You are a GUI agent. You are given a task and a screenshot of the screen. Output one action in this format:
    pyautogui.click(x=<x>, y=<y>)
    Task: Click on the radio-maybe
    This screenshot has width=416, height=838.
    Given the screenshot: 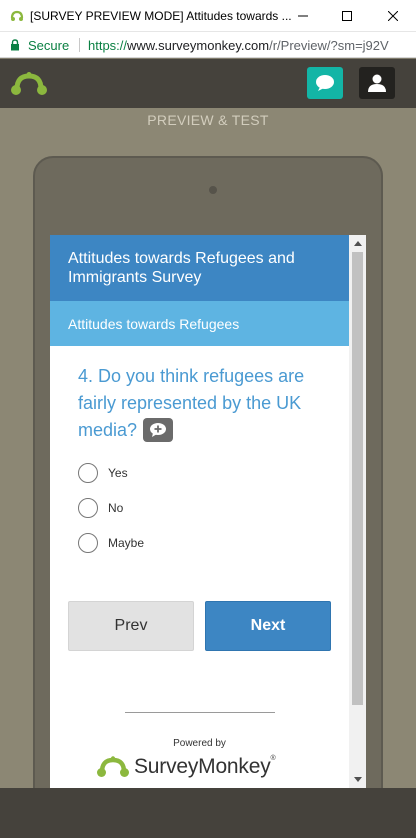 What is the action you would take?
    pyautogui.click(x=88, y=543)
    